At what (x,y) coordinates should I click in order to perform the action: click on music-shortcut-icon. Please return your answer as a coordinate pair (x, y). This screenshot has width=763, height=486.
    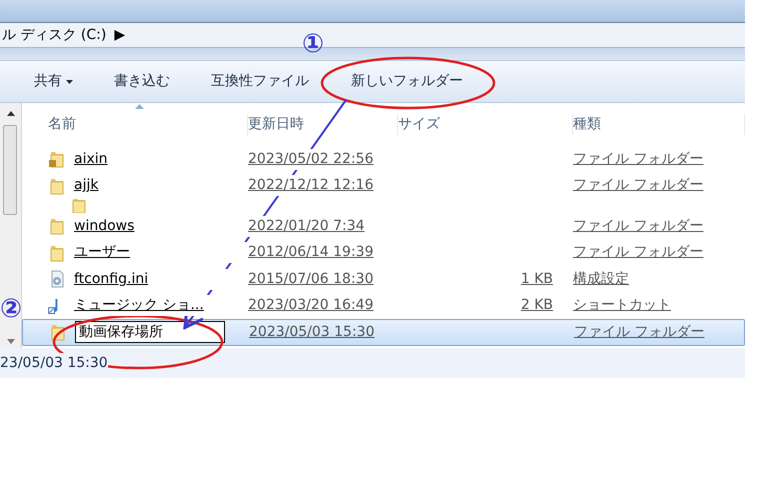
    Looking at the image, I should click on (54, 306).